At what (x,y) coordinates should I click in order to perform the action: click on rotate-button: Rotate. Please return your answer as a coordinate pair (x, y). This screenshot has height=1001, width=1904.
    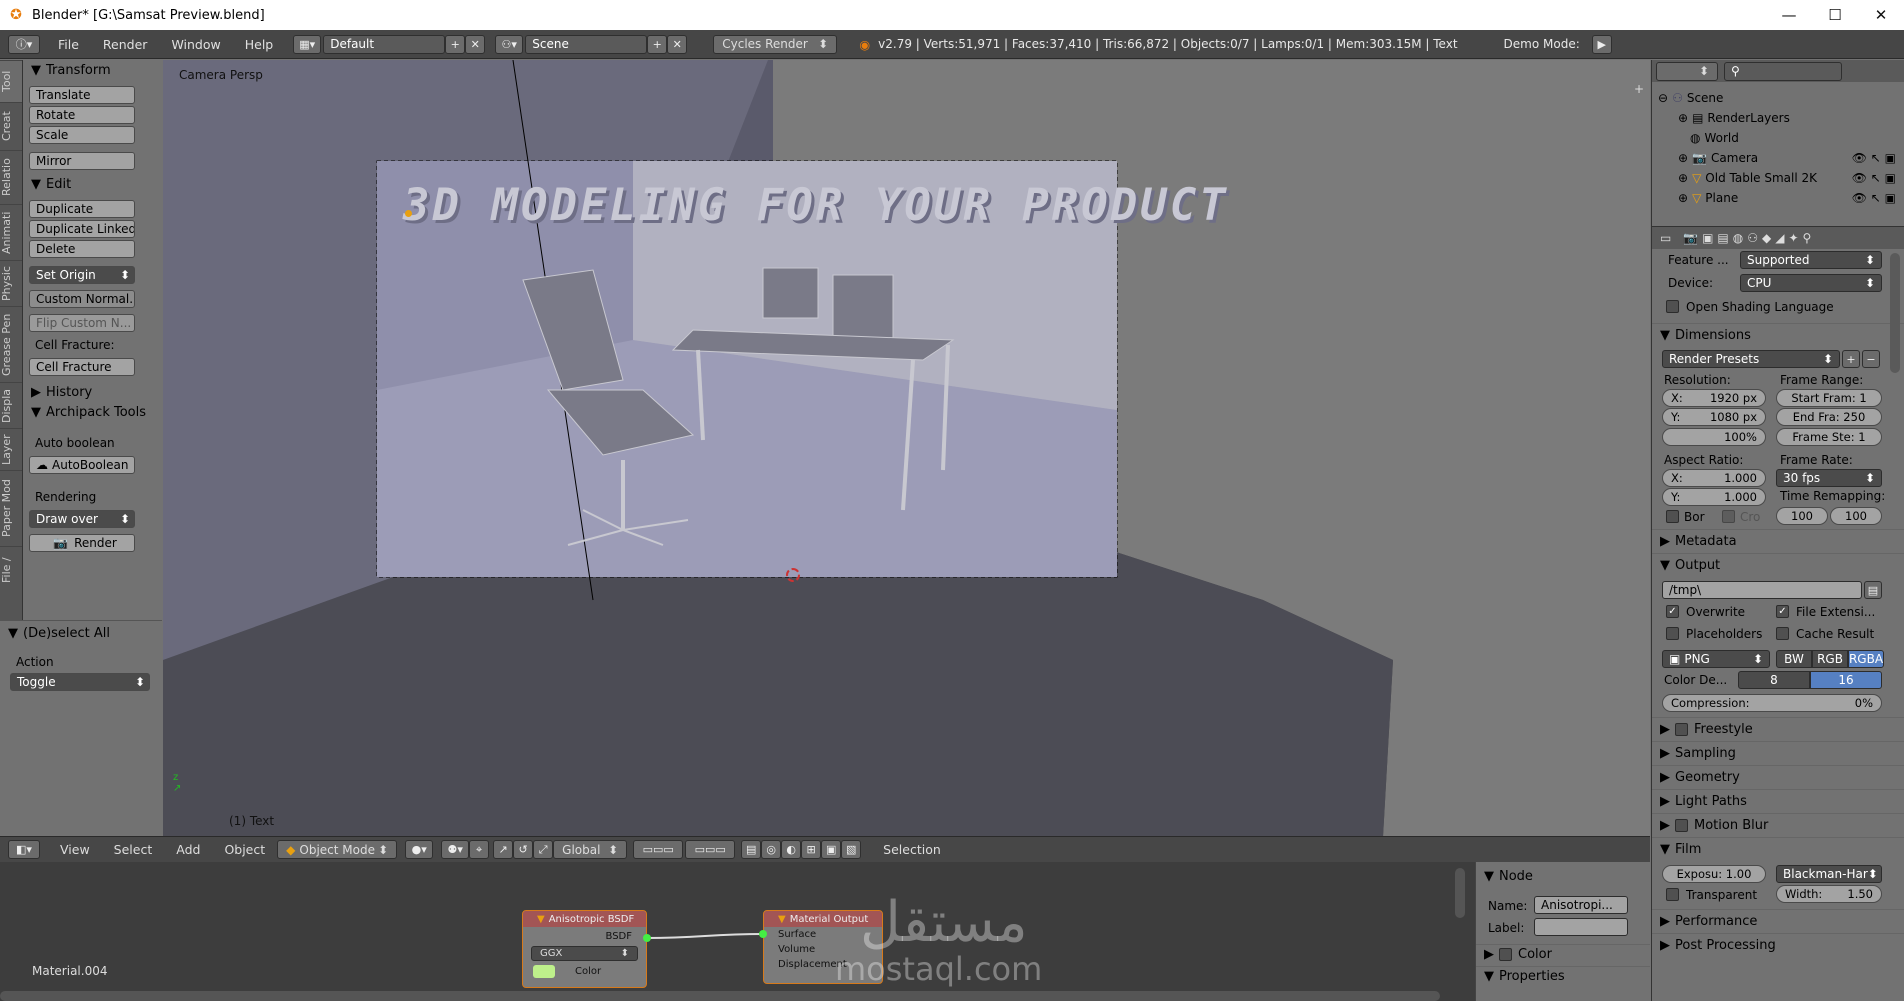
    Looking at the image, I should click on (82, 115).